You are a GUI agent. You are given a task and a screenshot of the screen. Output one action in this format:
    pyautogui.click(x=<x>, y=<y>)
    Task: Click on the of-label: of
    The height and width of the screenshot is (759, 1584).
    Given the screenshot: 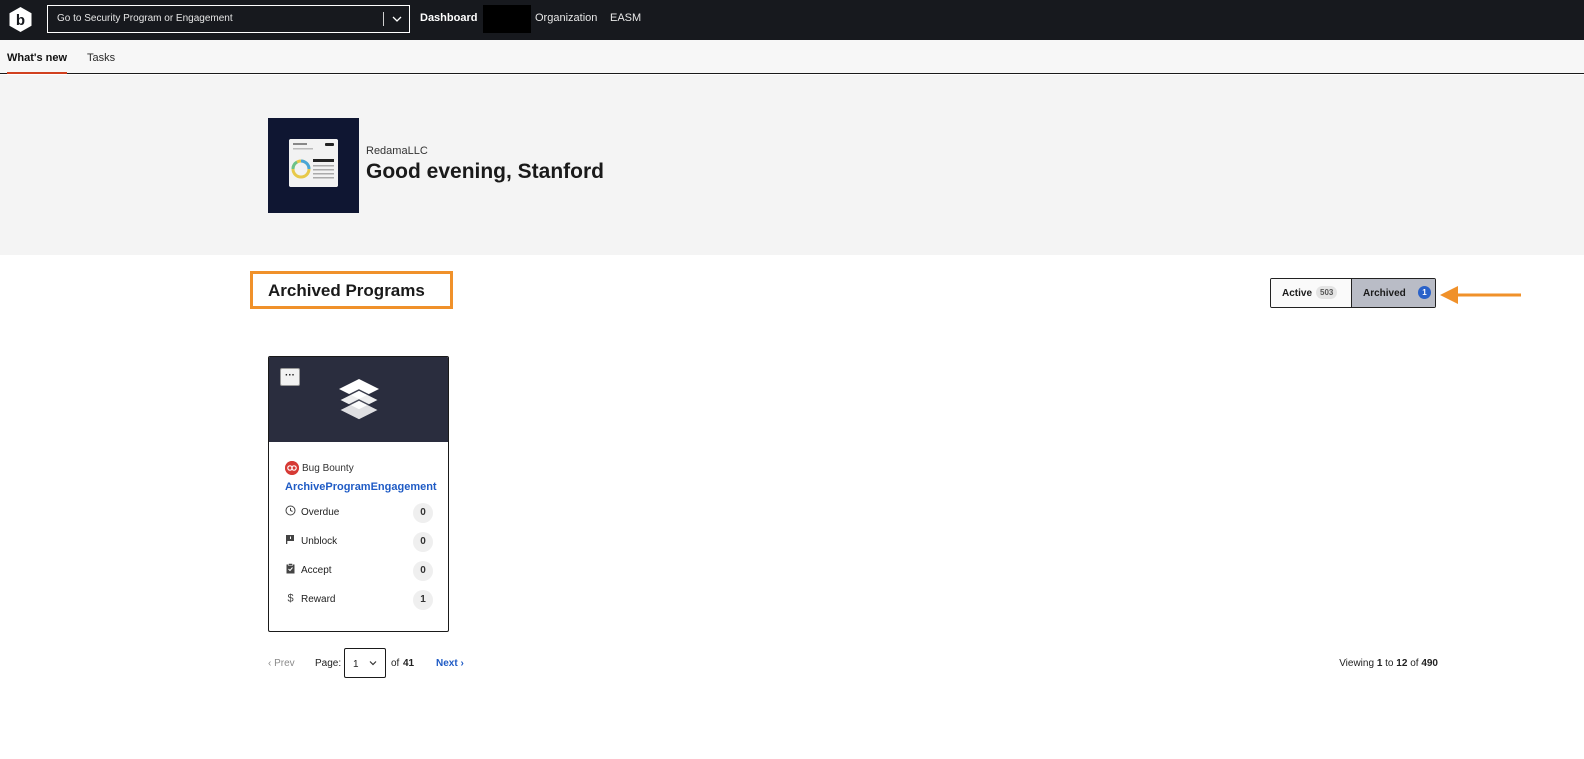 What is the action you would take?
    pyautogui.click(x=395, y=663)
    